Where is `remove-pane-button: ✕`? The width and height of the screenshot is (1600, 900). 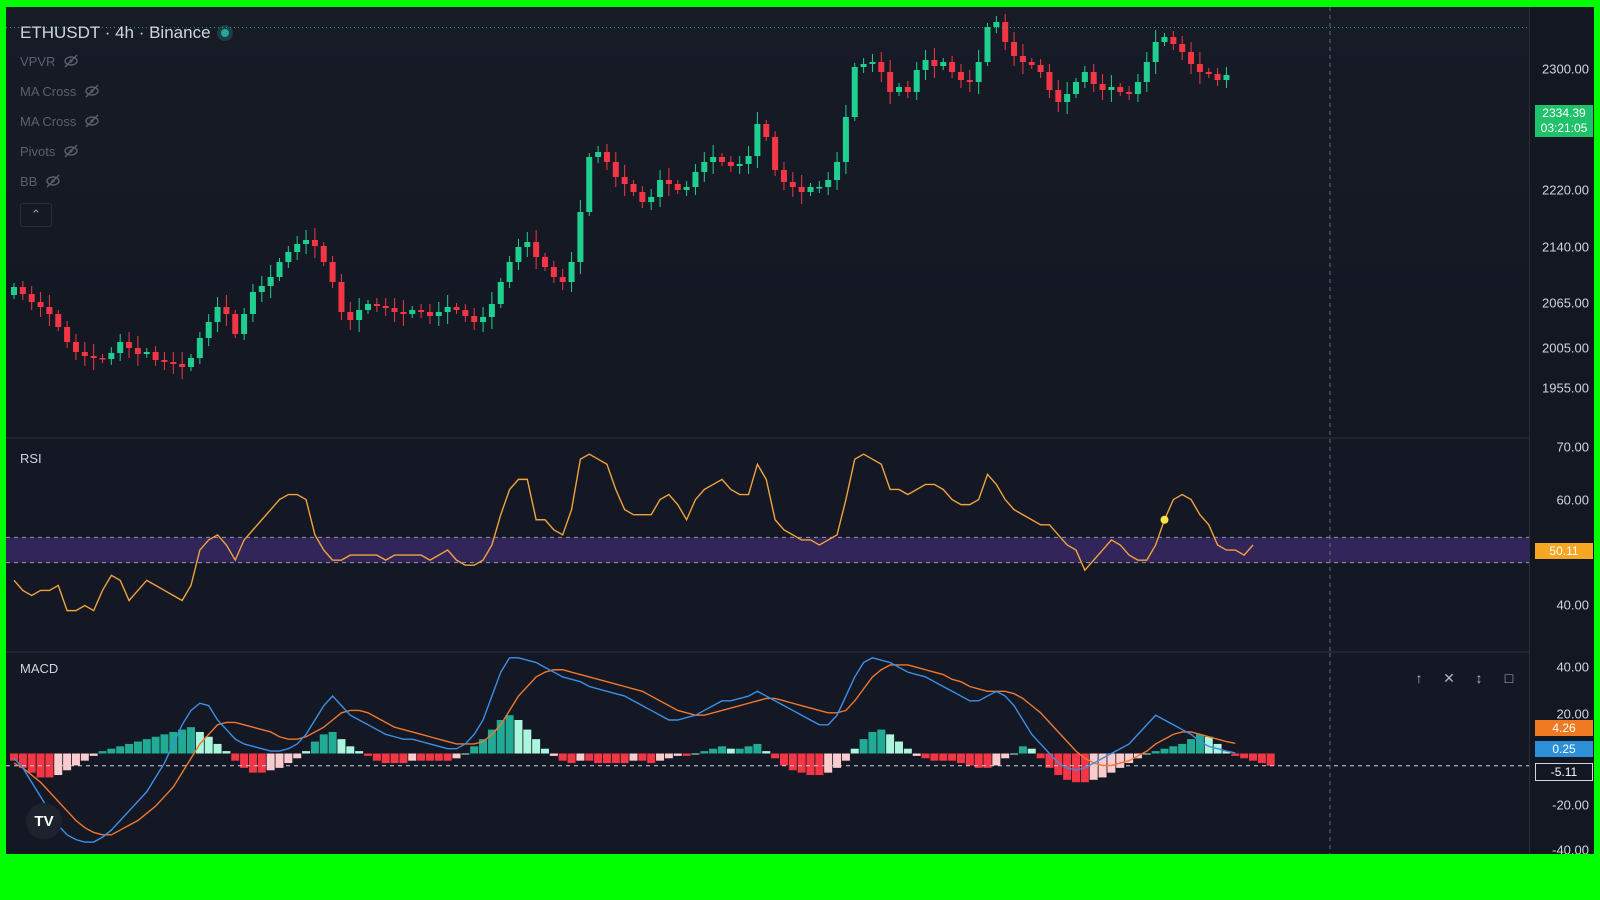
remove-pane-button: ✕ is located at coordinates (1449, 678).